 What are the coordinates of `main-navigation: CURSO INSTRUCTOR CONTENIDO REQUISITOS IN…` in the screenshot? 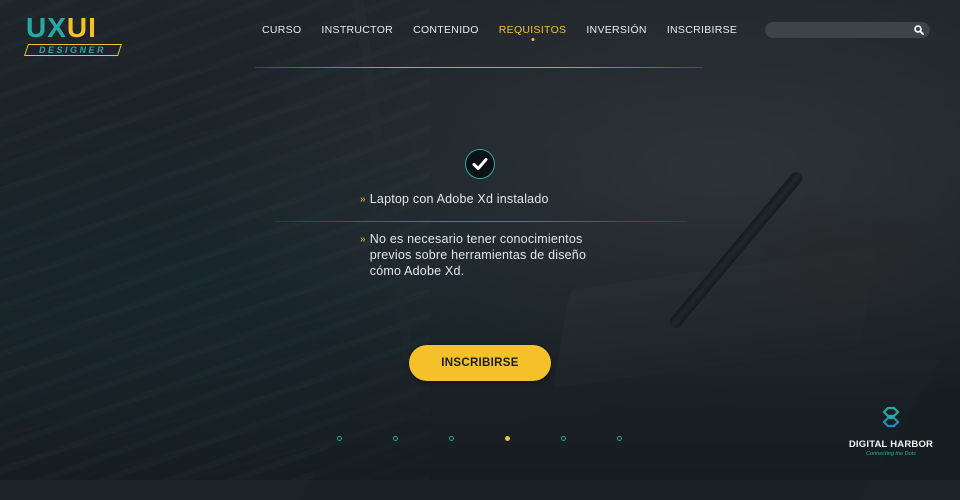 It's located at (509, 32).